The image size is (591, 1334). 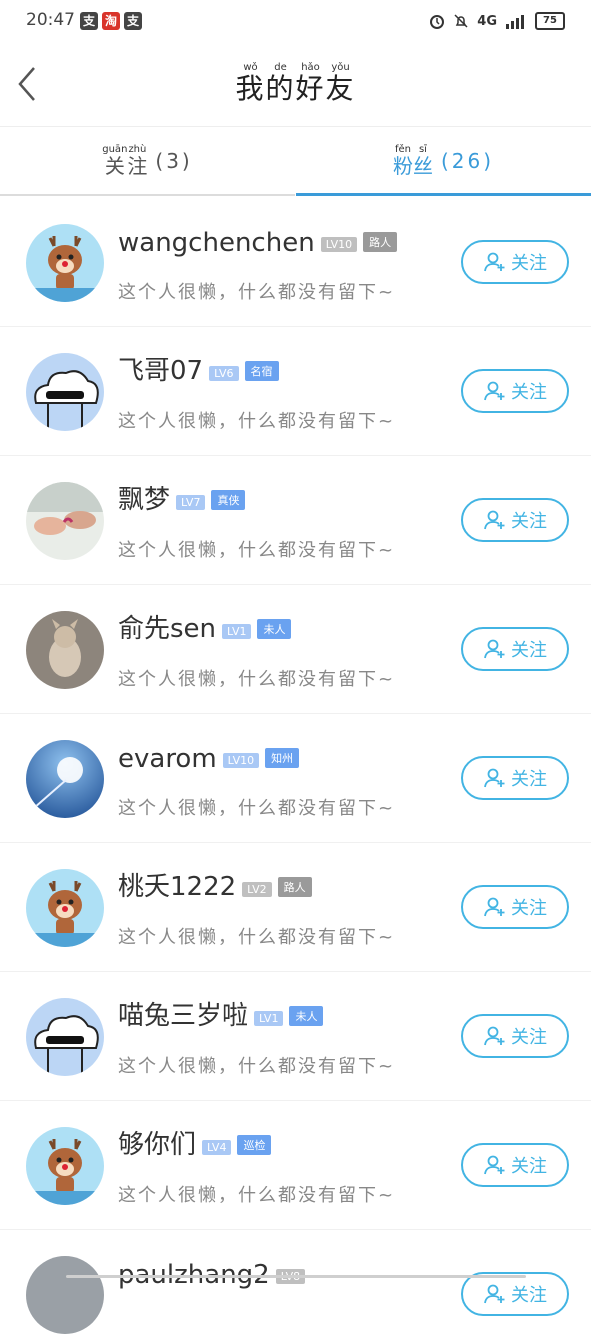 I want to click on user-name-line: 俞先sen LV1 未人, so click(x=205, y=628).